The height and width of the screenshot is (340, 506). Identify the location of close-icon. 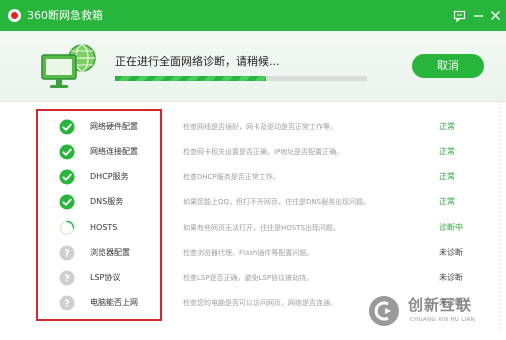
(495, 15).